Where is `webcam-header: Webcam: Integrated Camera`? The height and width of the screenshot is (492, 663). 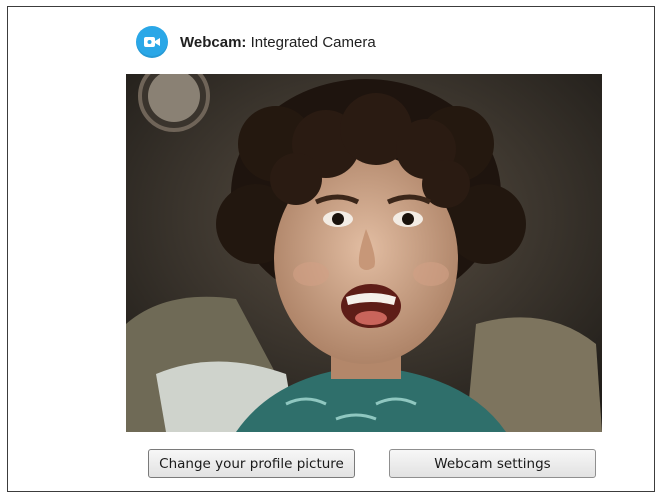
webcam-header: Webcam: Integrated Camera is located at coordinates (256, 42).